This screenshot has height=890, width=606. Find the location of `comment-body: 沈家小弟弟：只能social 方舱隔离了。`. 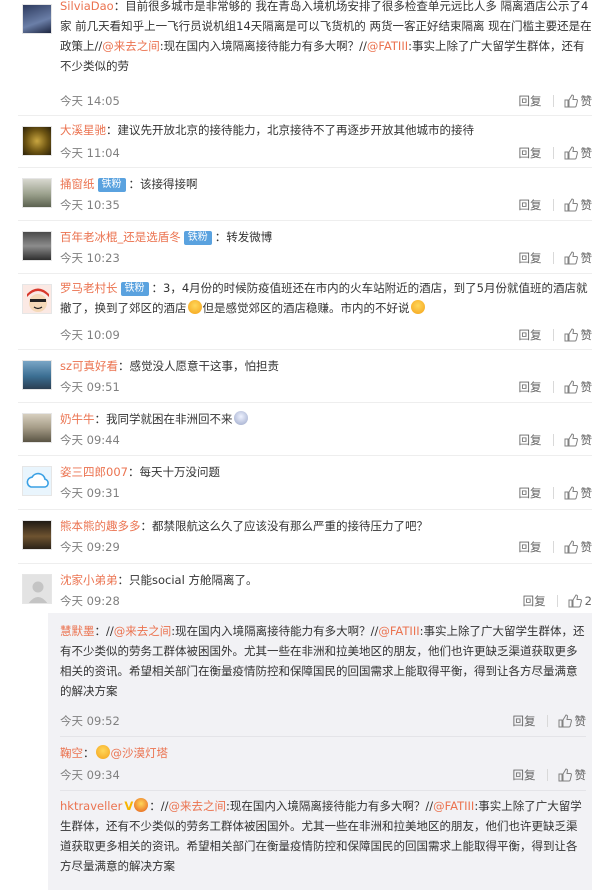

comment-body: 沈家小弟弟：只能social 方舱隔离了。 is located at coordinates (159, 580).